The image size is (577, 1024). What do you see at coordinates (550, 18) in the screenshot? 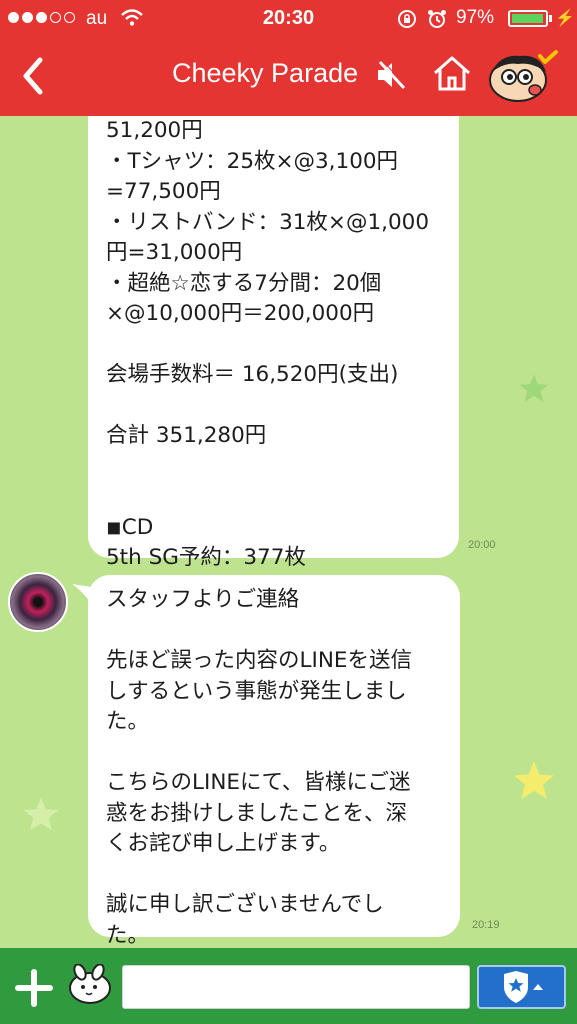
I see `battery-tip` at bounding box center [550, 18].